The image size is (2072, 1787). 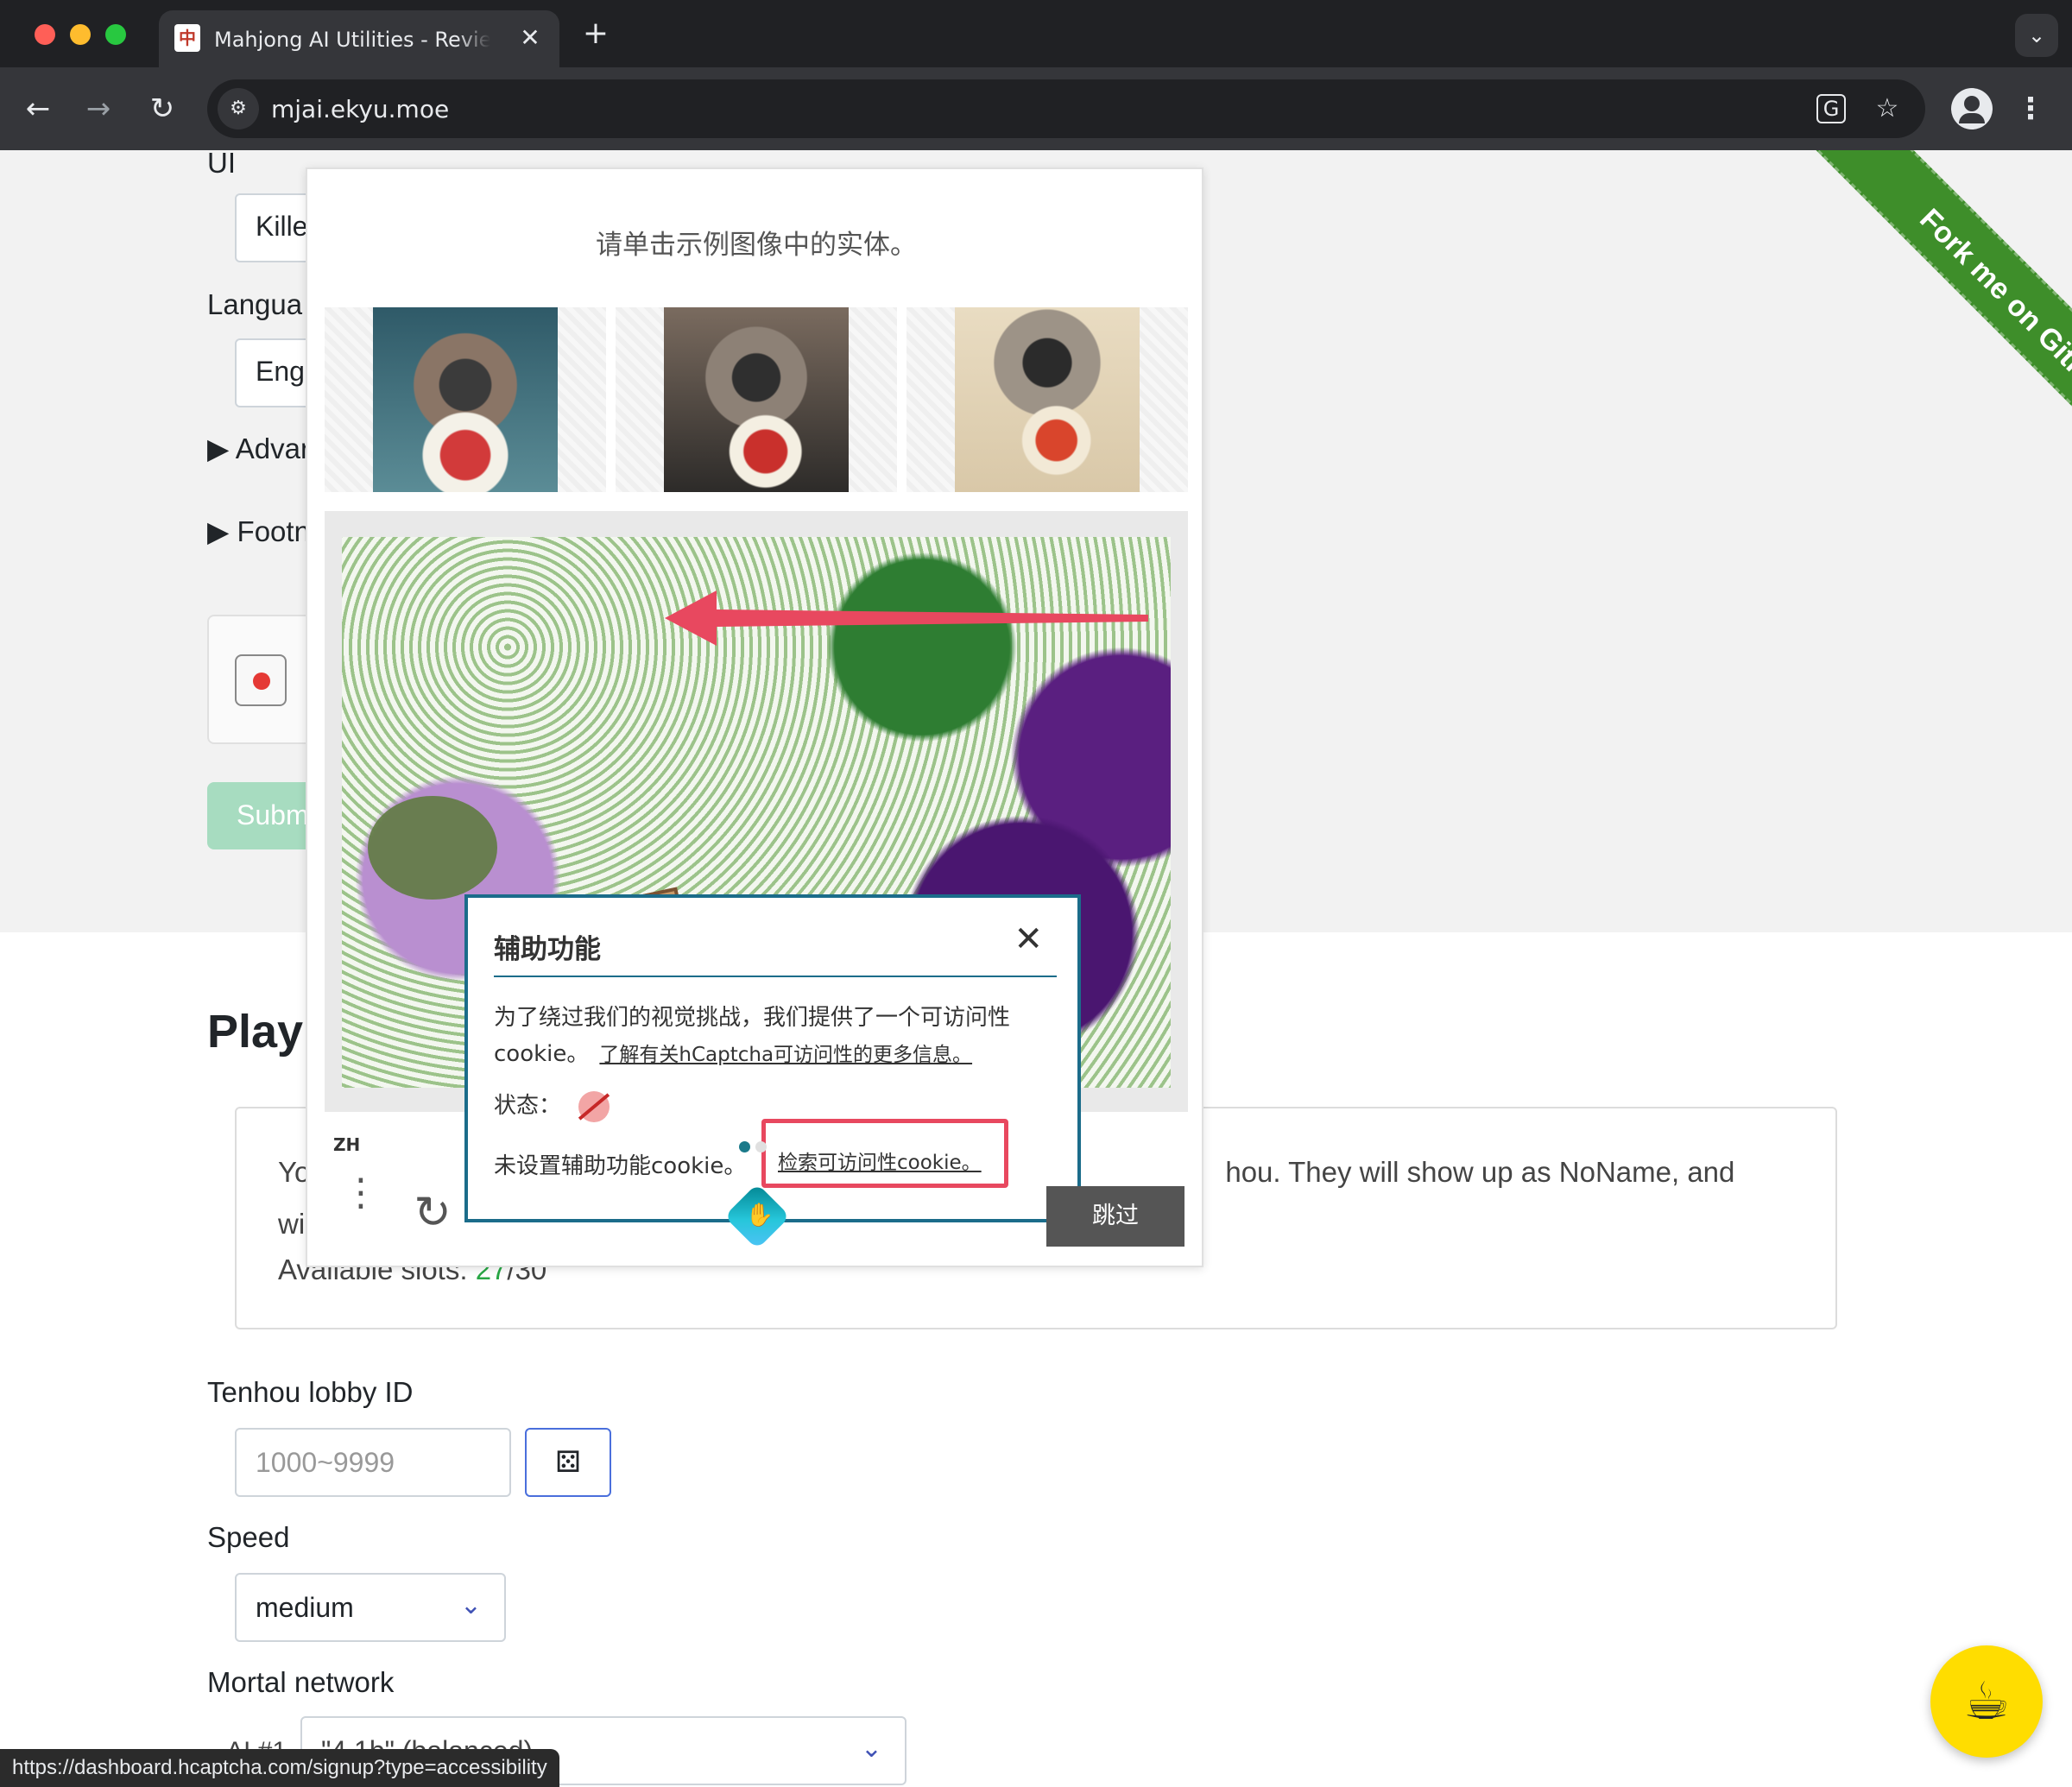 I want to click on buy-me-a-coffee-button: ☕, so click(x=1986, y=1702).